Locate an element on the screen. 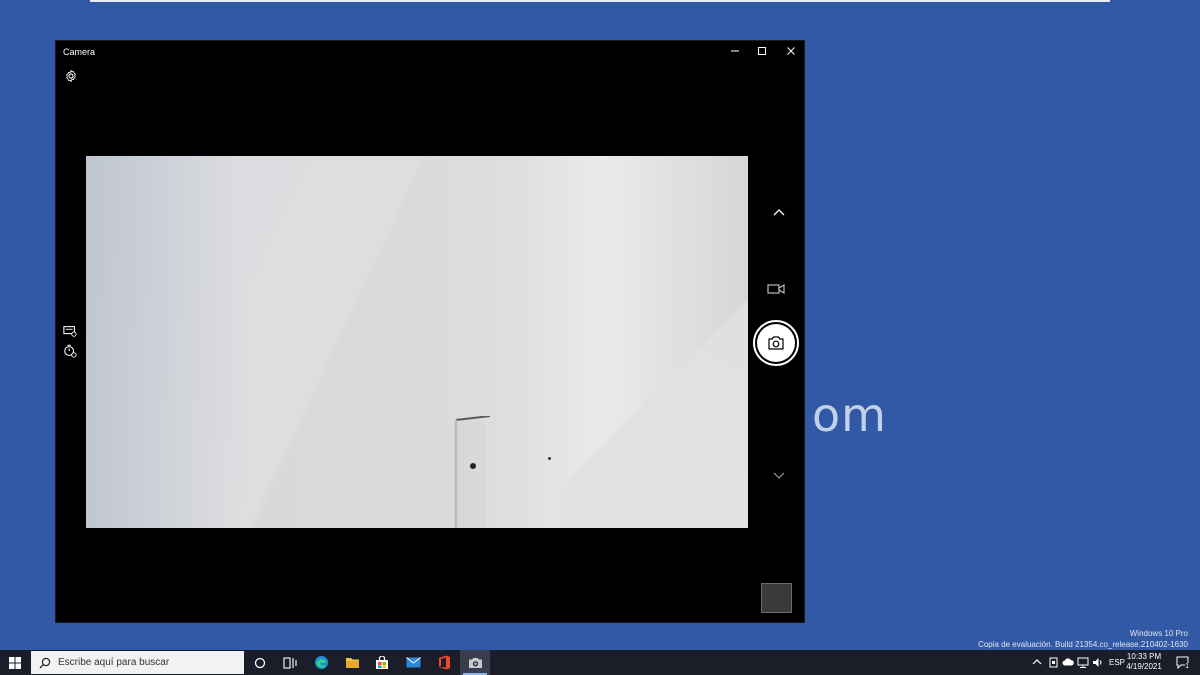 The height and width of the screenshot is (675, 1200). office-icon is located at coordinates (444, 662).